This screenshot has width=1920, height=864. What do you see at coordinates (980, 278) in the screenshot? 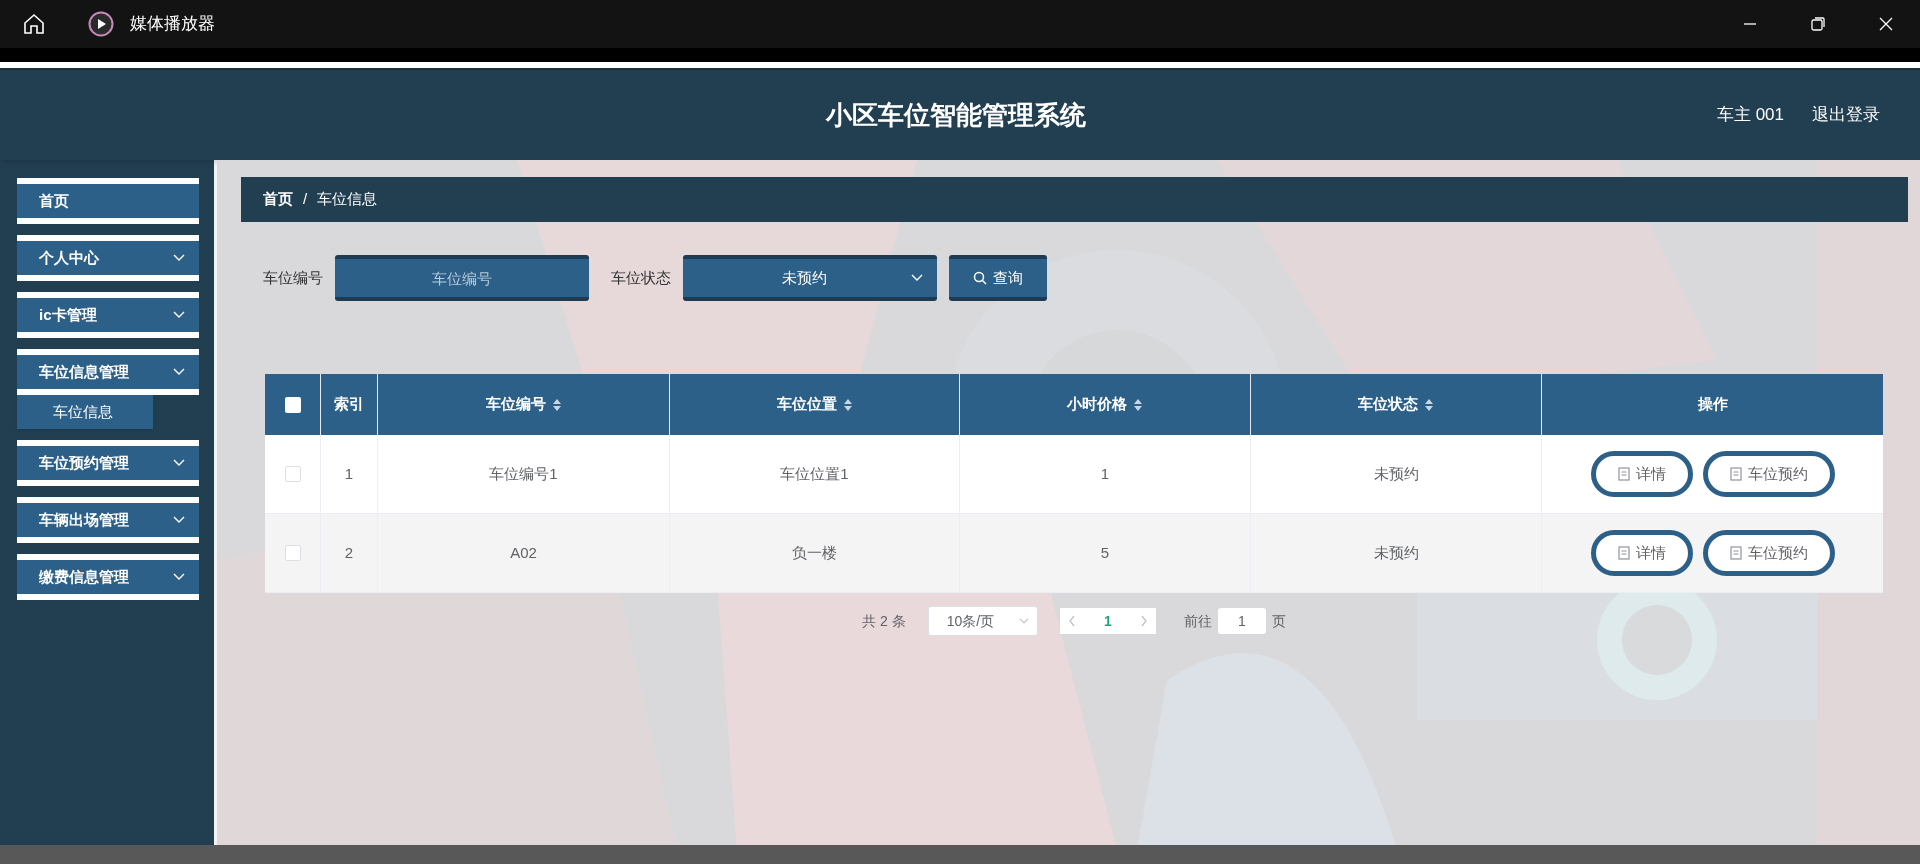
I see `search-icon` at bounding box center [980, 278].